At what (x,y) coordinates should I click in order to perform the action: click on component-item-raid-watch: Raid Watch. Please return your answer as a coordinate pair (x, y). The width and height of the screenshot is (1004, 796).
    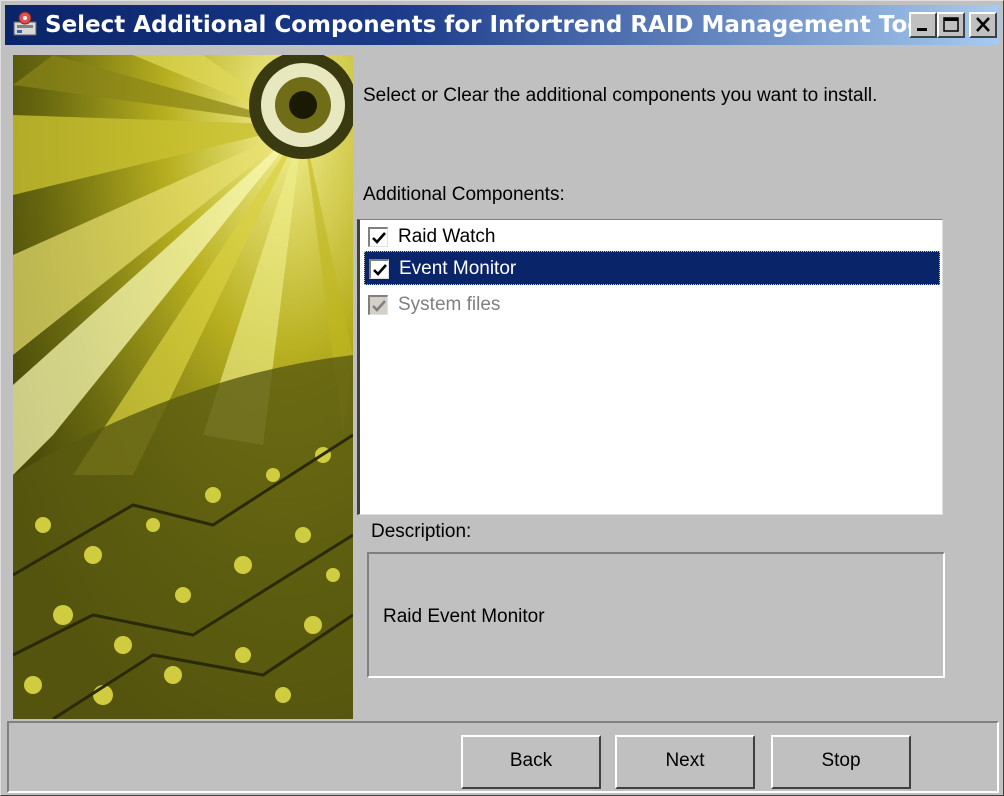
    Looking at the image, I should click on (652, 237).